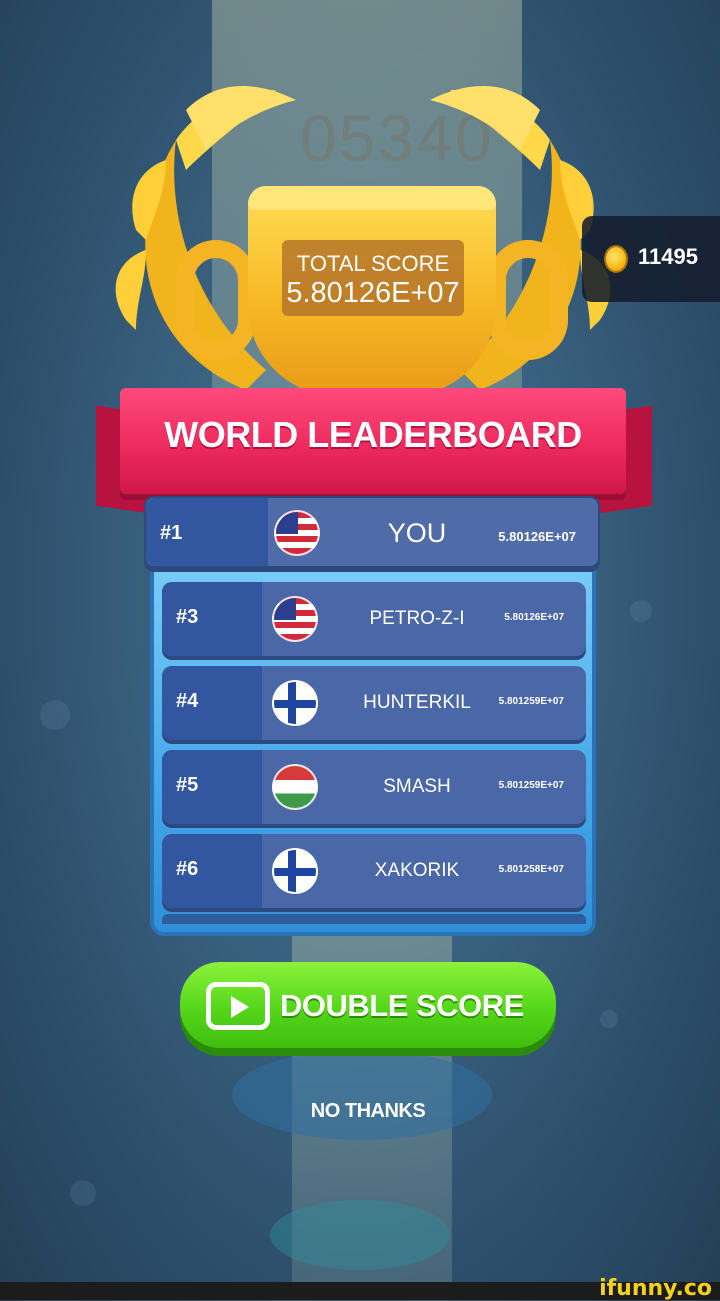 Image resolution: width=720 pixels, height=1301 pixels. Describe the element at coordinates (402, 1006) in the screenshot. I see `double-score-label: DOUBLE SCORE` at that location.